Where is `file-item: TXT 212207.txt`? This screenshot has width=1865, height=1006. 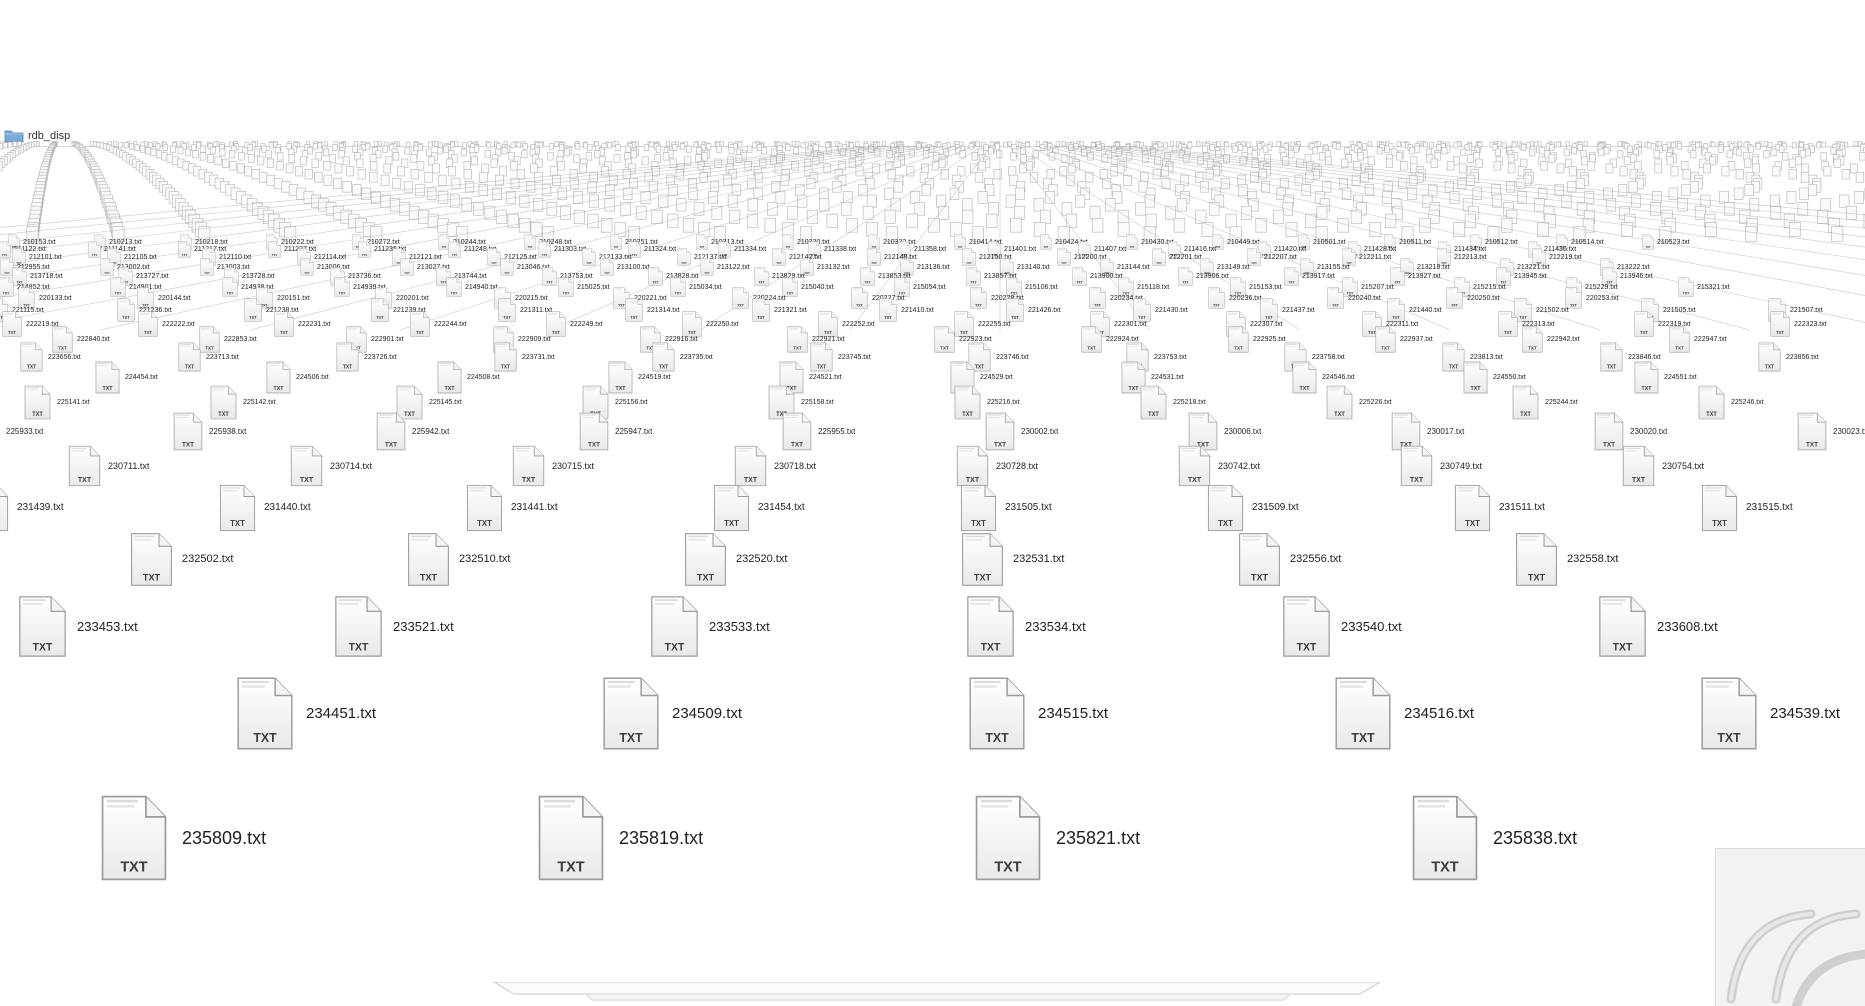
file-item: TXT 212207.txt is located at coordinates (1272, 257).